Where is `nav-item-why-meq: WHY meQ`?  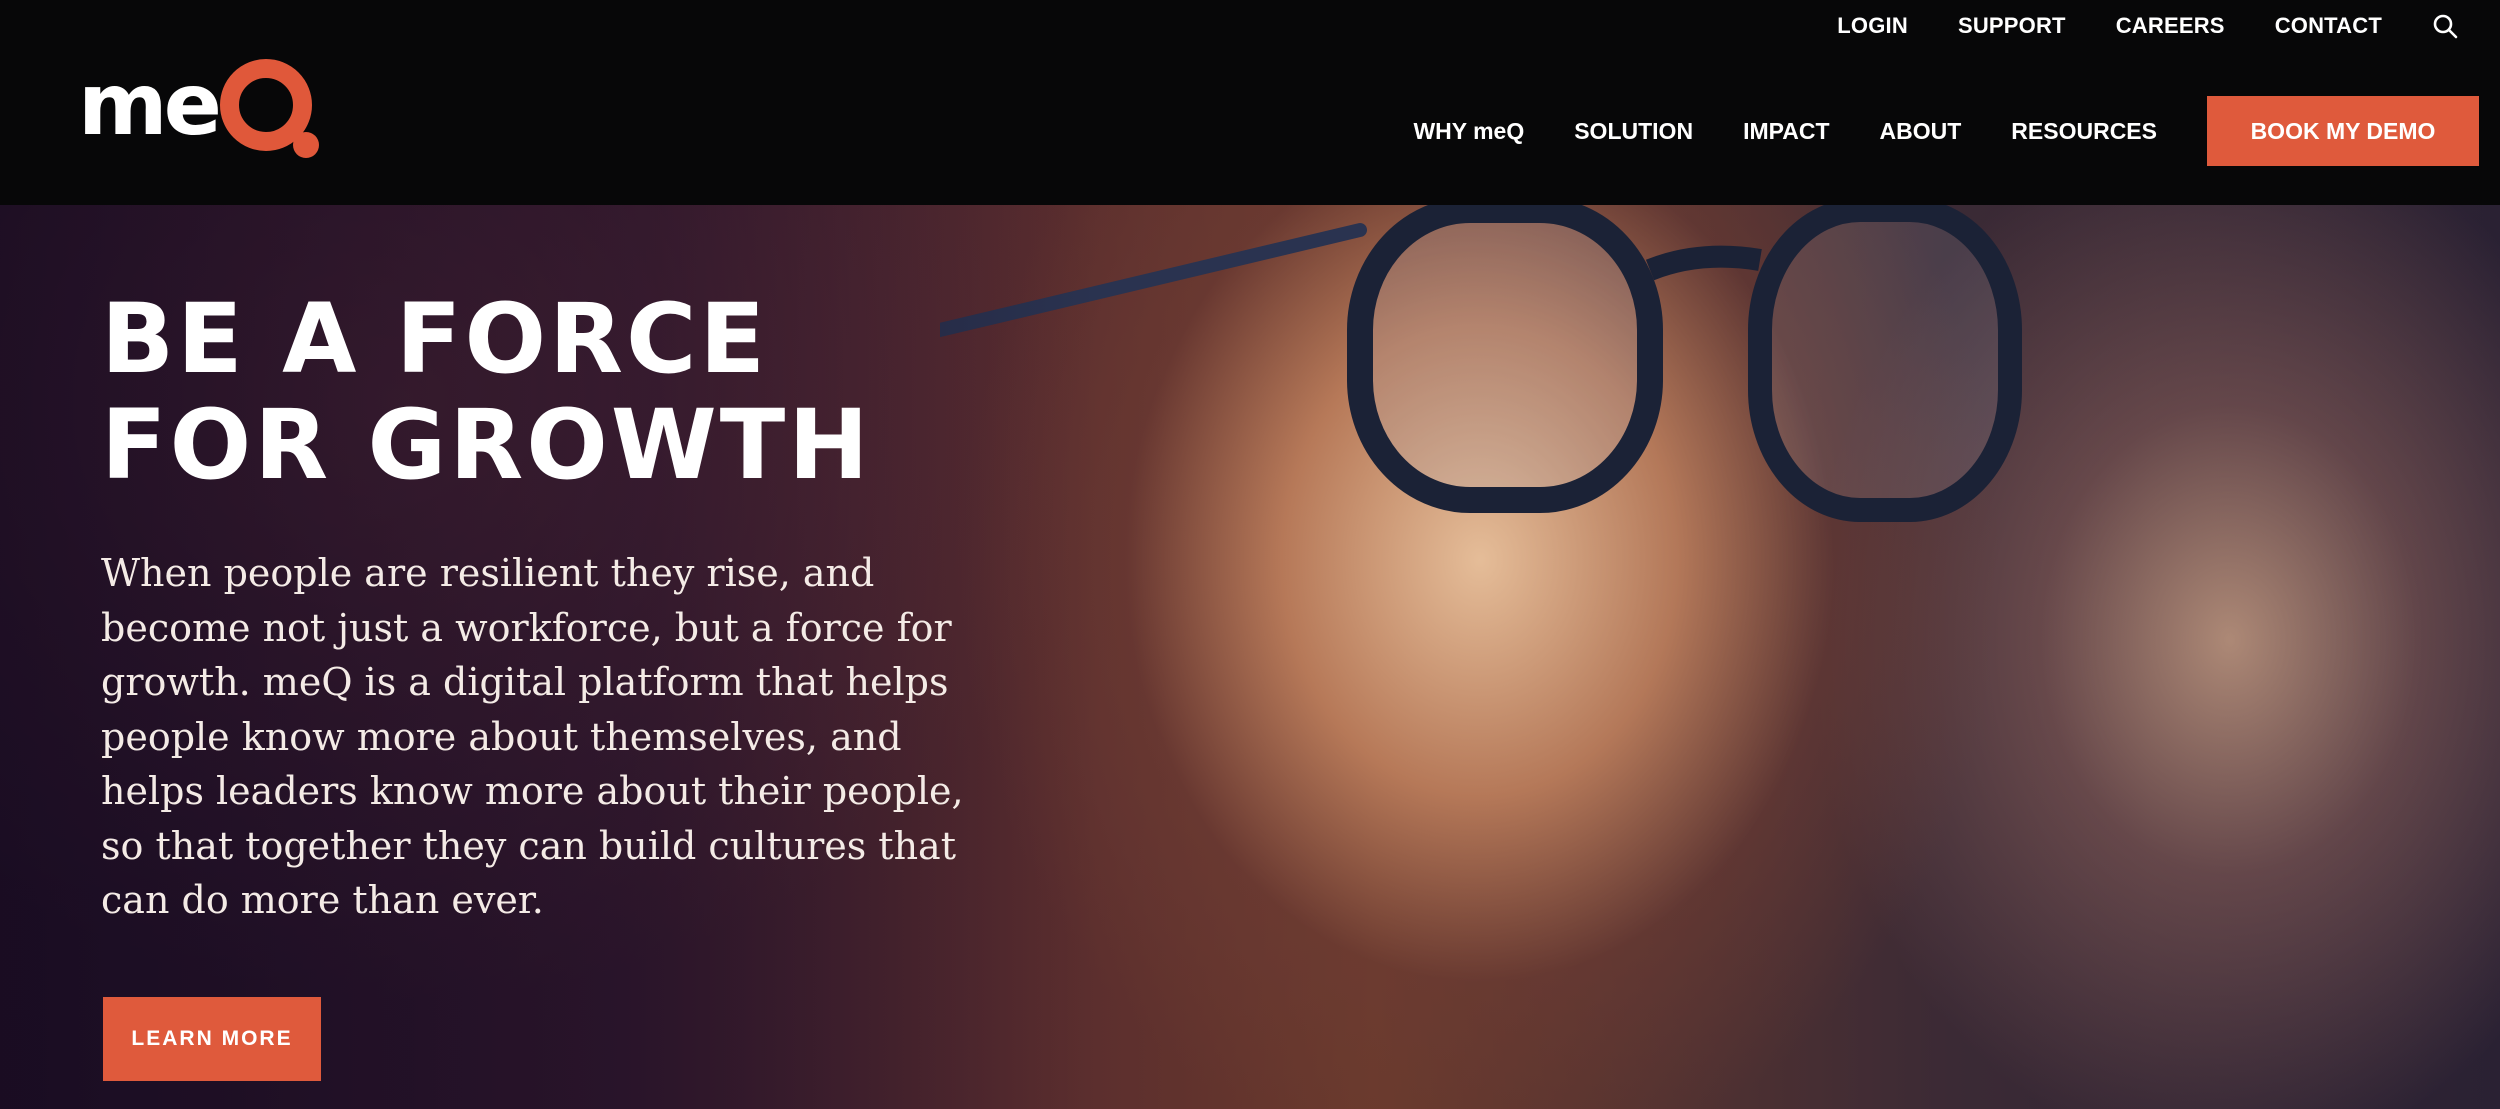
nav-item-why-meq: WHY meQ is located at coordinates (1468, 131).